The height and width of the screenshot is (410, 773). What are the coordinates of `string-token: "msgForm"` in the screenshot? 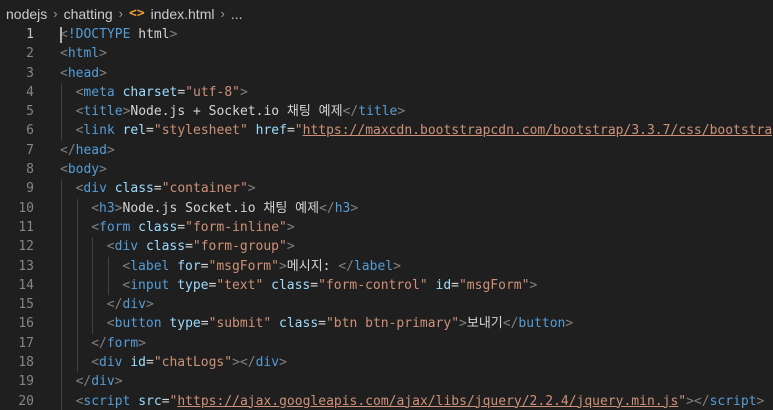 It's located at (494, 285).